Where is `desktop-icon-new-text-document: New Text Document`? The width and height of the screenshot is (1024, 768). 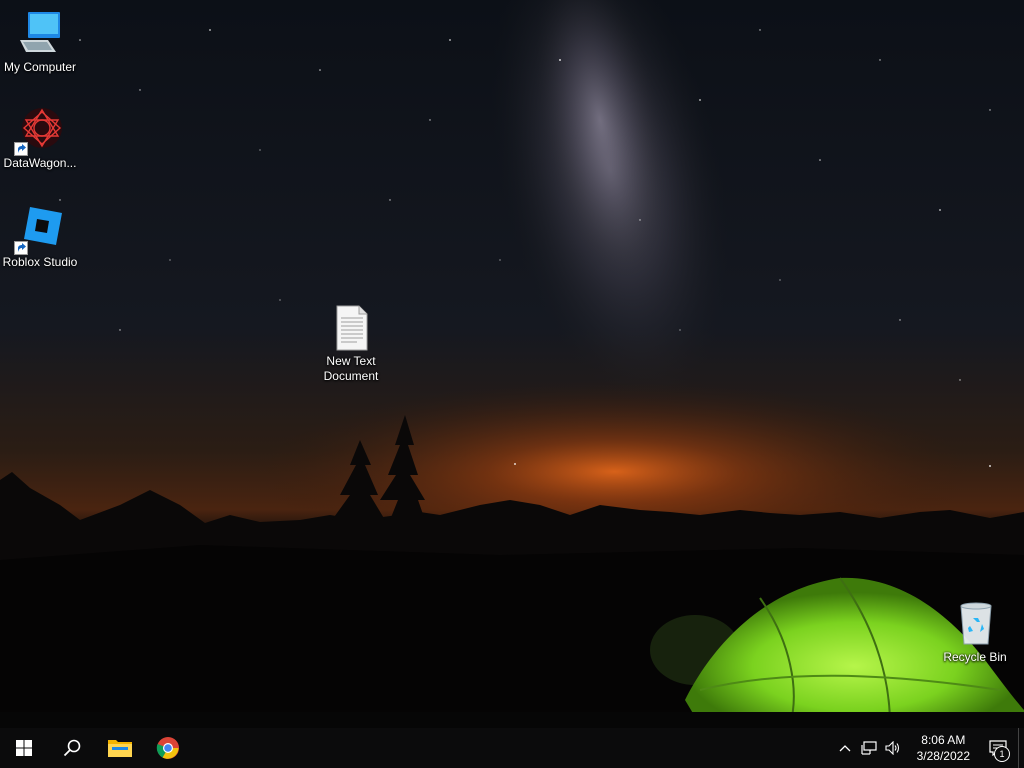
desktop-icon-new-text-document: New Text Document is located at coordinates (351, 344).